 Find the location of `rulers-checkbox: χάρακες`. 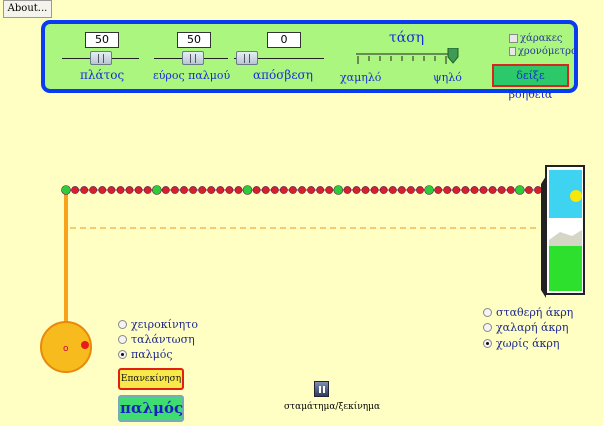

rulers-checkbox: χάρακες is located at coordinates (535, 38).